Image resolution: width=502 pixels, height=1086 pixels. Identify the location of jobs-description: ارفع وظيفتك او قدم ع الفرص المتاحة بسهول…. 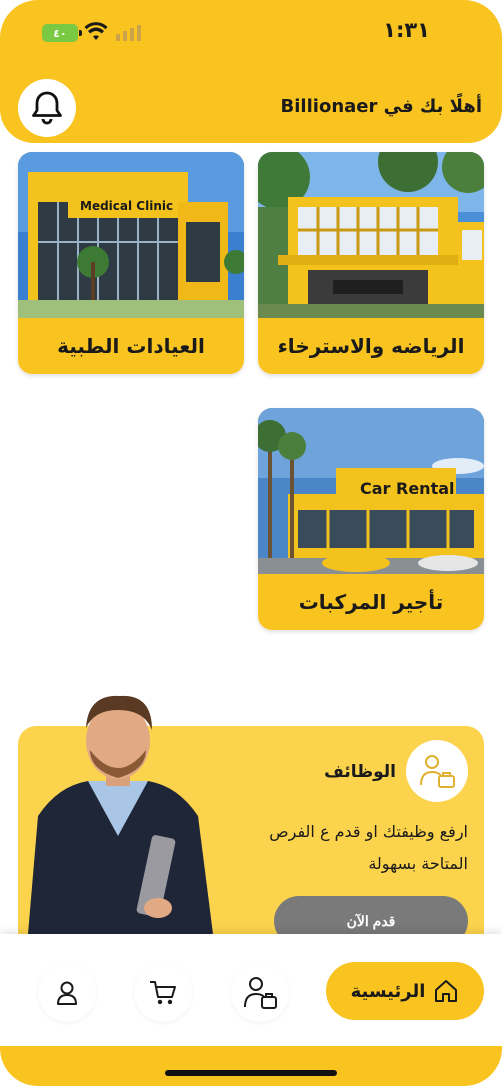
(368, 847).